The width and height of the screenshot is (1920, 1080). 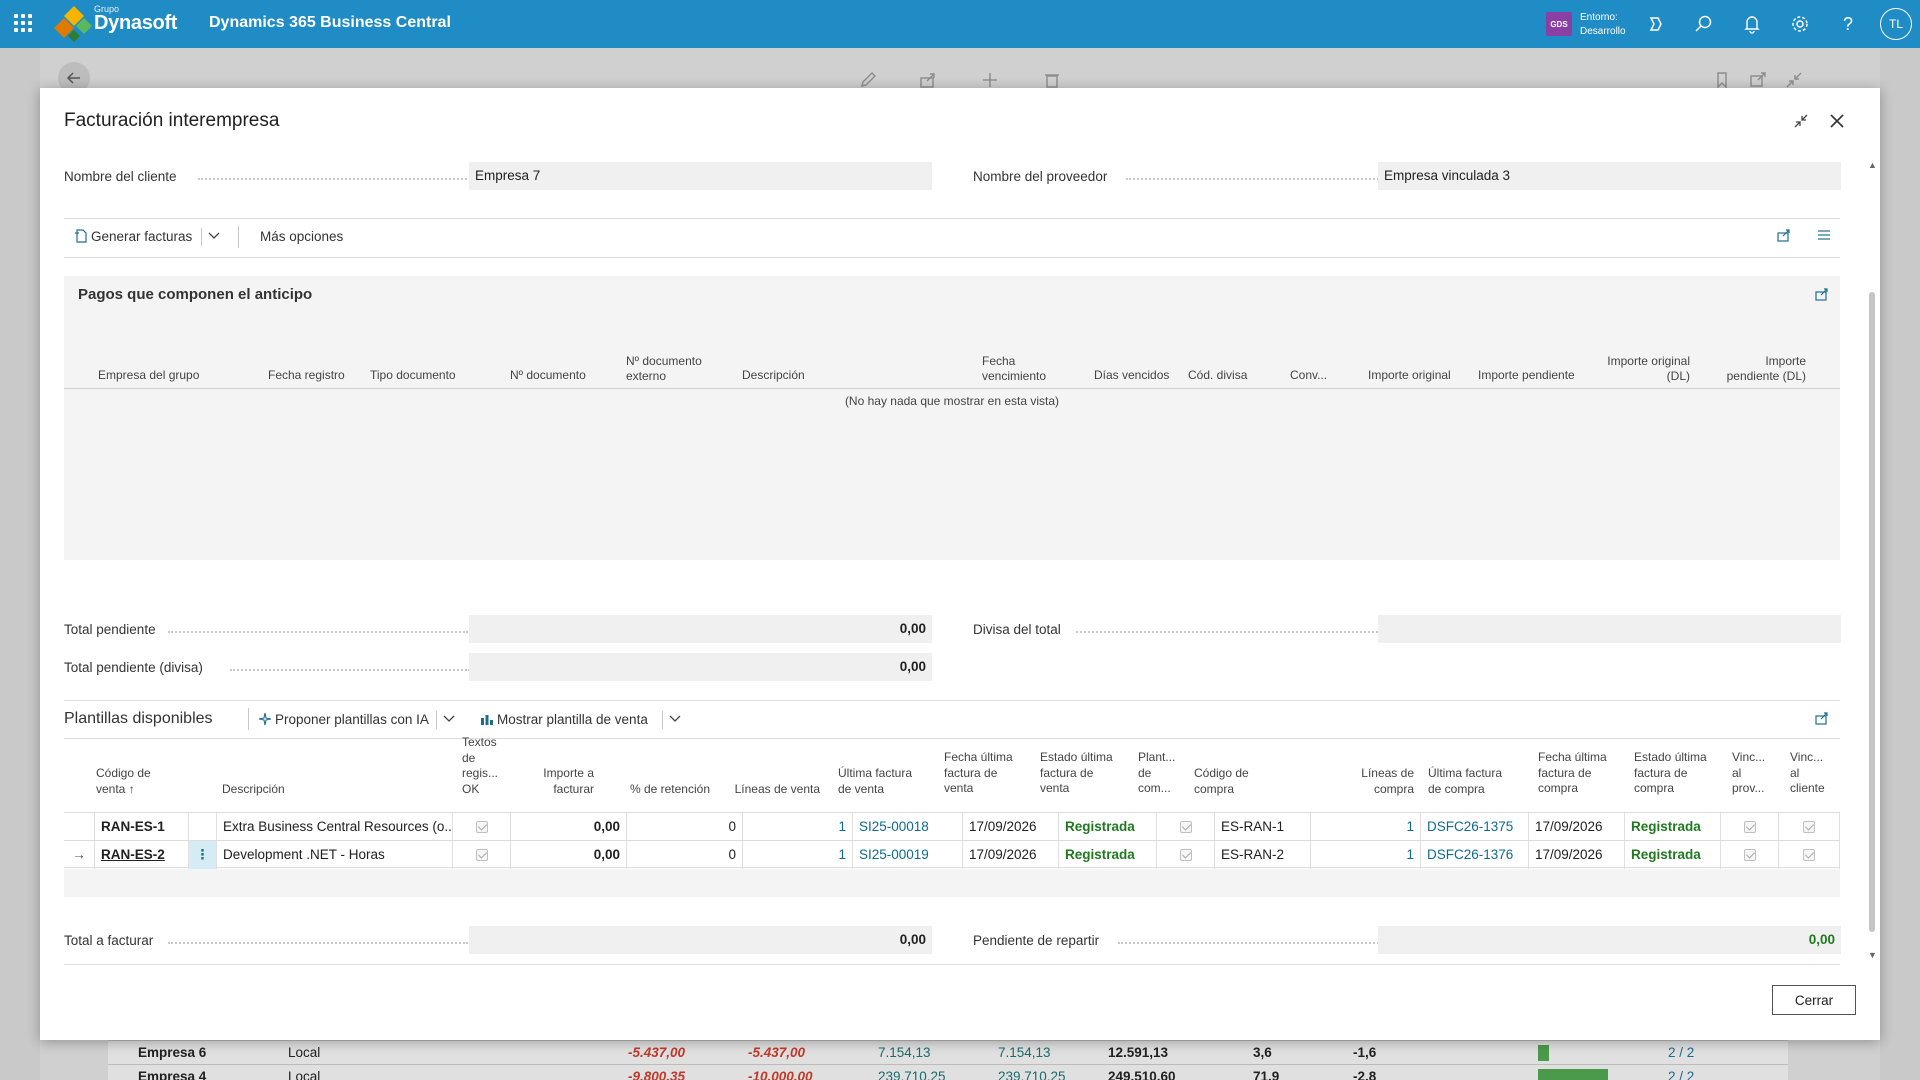 What do you see at coordinates (1082, 773) in the screenshot?
I see `col-header-last-sales-status: Estado última factura de venta` at bounding box center [1082, 773].